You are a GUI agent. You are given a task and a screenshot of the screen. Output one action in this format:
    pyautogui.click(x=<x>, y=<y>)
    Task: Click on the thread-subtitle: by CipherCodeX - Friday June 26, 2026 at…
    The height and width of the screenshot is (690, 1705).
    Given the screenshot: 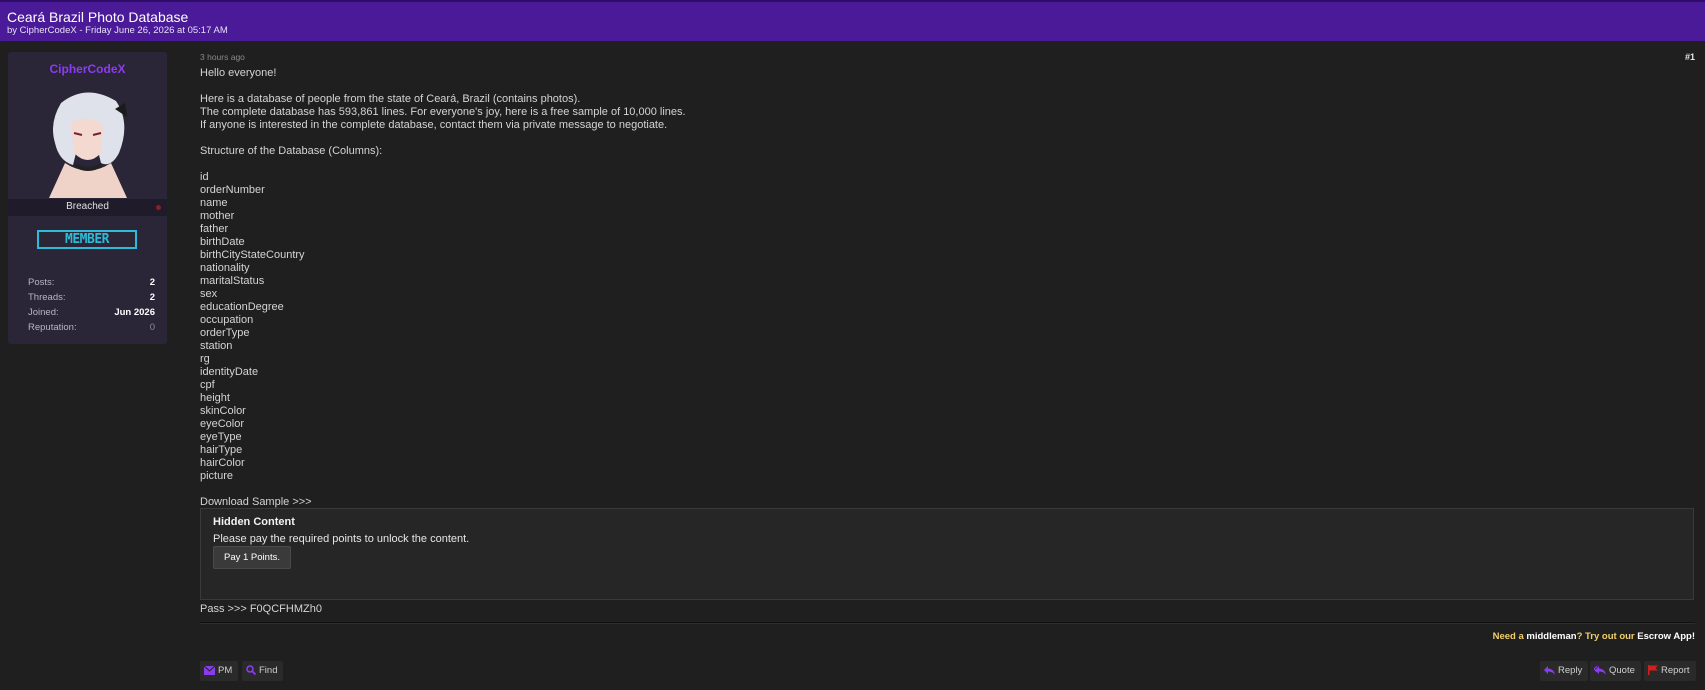 What is the action you would take?
    pyautogui.click(x=117, y=30)
    